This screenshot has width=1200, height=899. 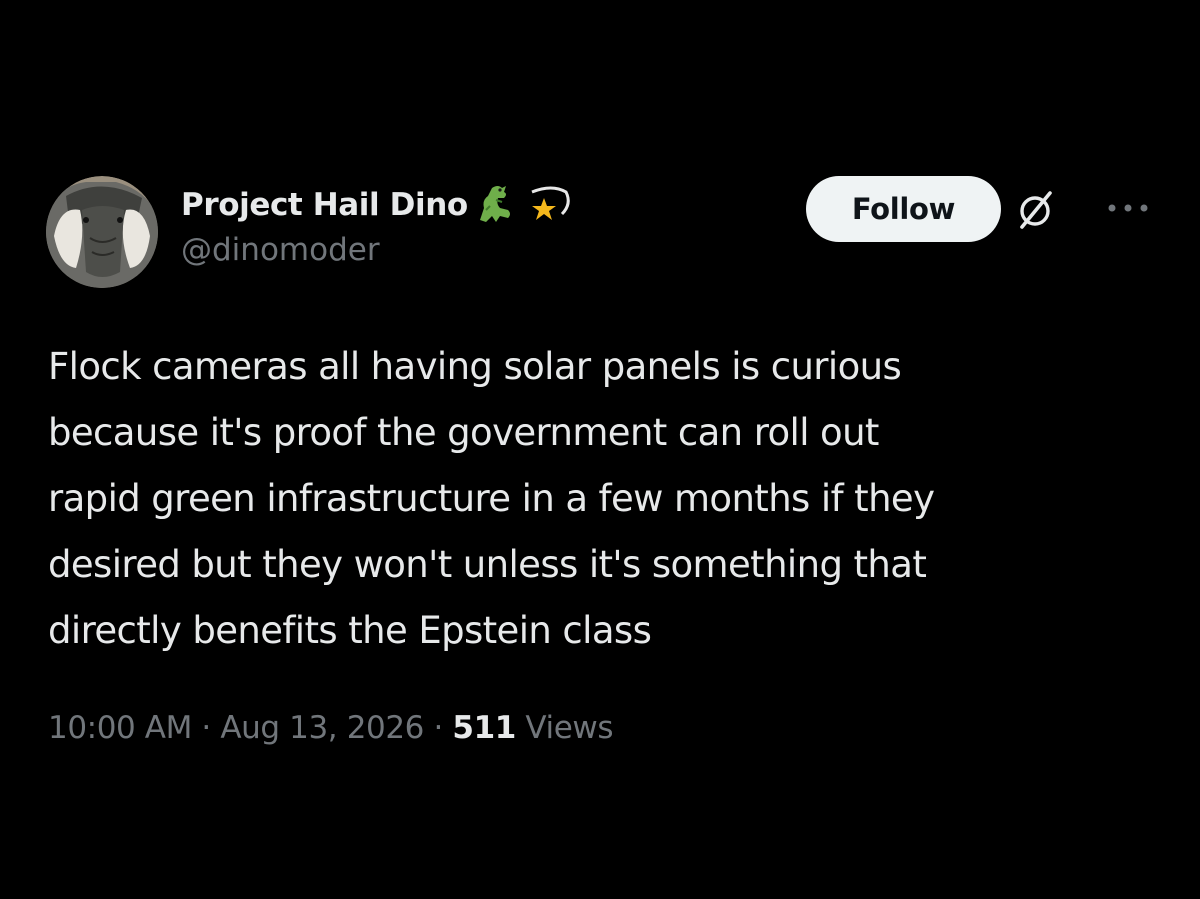 What do you see at coordinates (1128, 208) in the screenshot?
I see `more-icon` at bounding box center [1128, 208].